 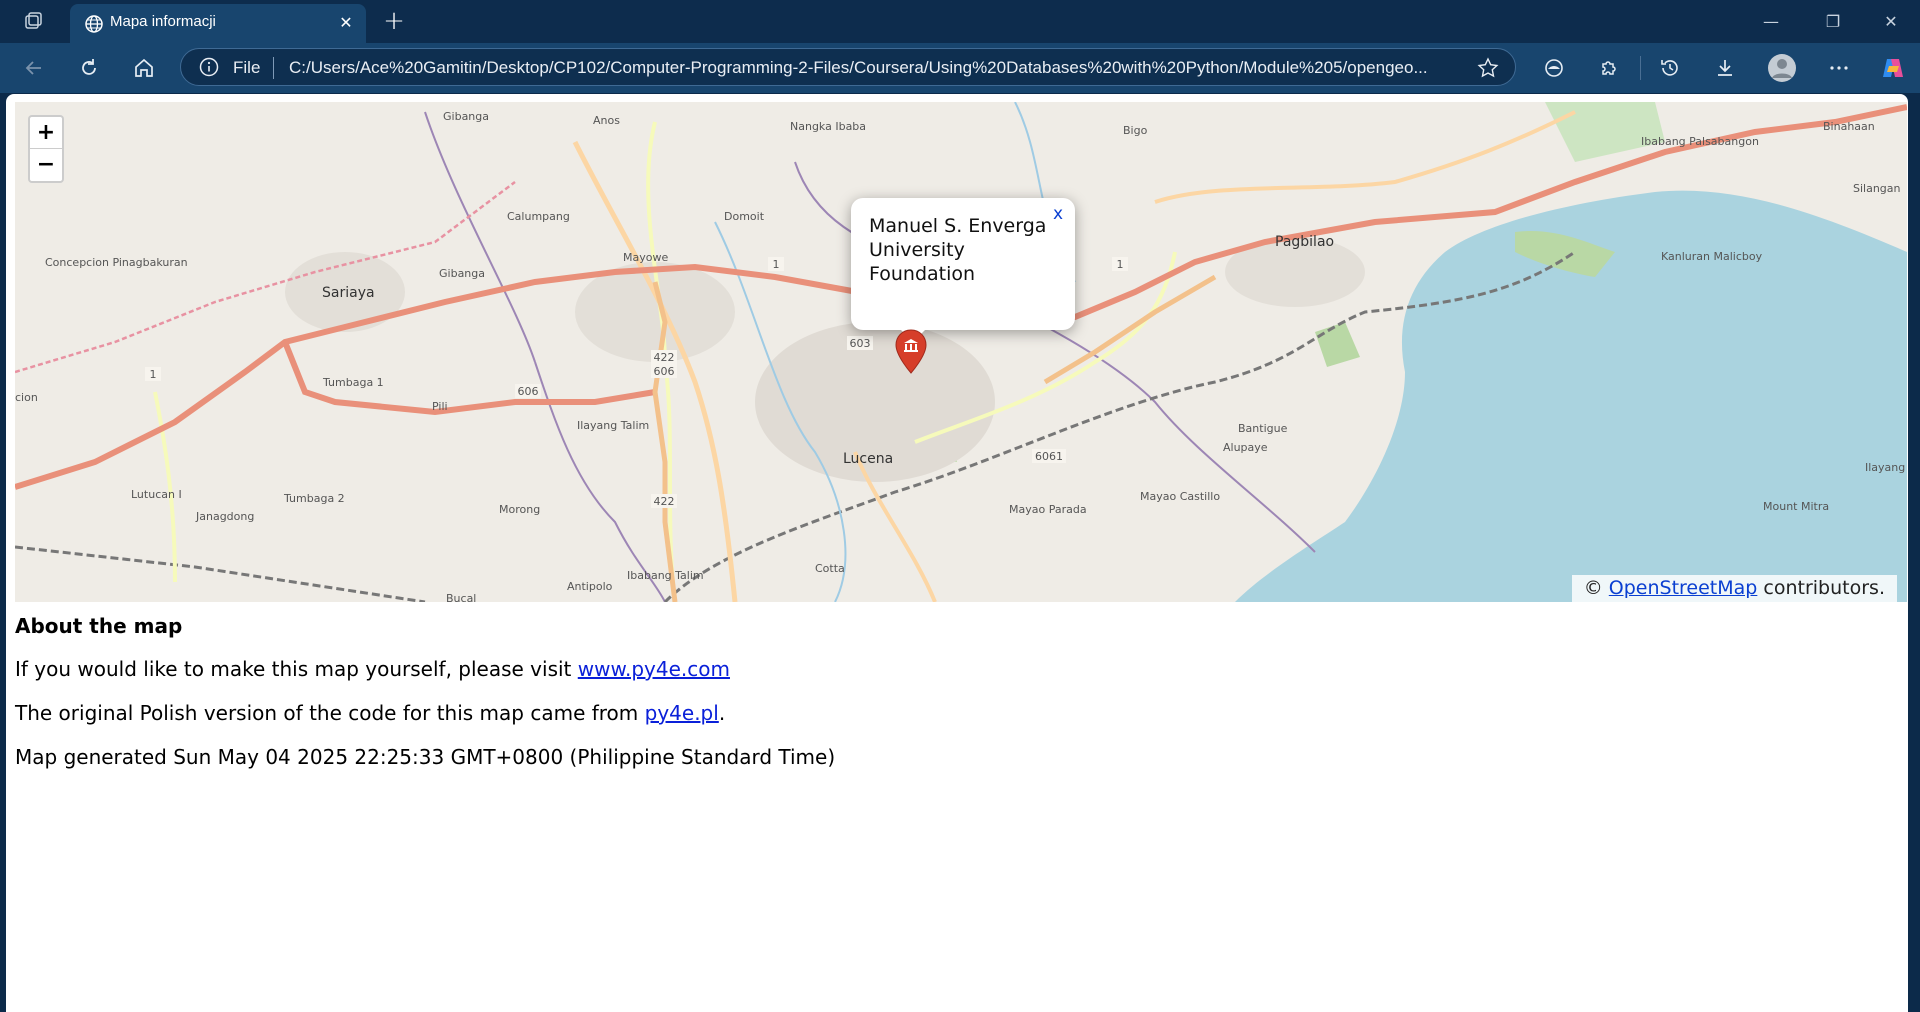 What do you see at coordinates (46, 164) in the screenshot?
I see `zoom-out-button: −` at bounding box center [46, 164].